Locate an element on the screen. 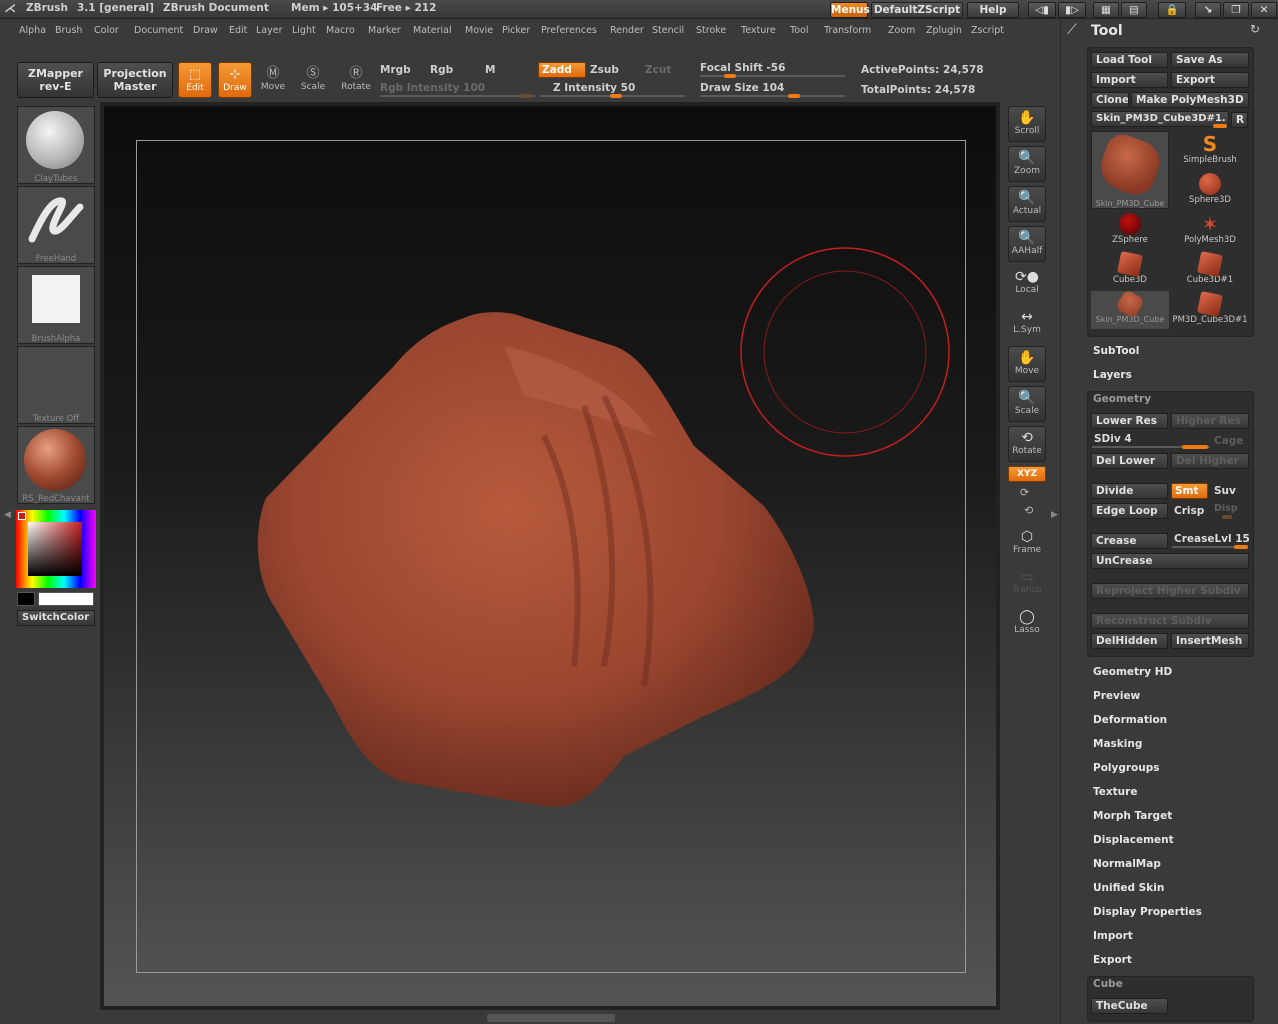 Image resolution: width=1278 pixels, height=1024 pixels. make-polymesh-button: Make PolyMesh3D is located at coordinates (1190, 100).